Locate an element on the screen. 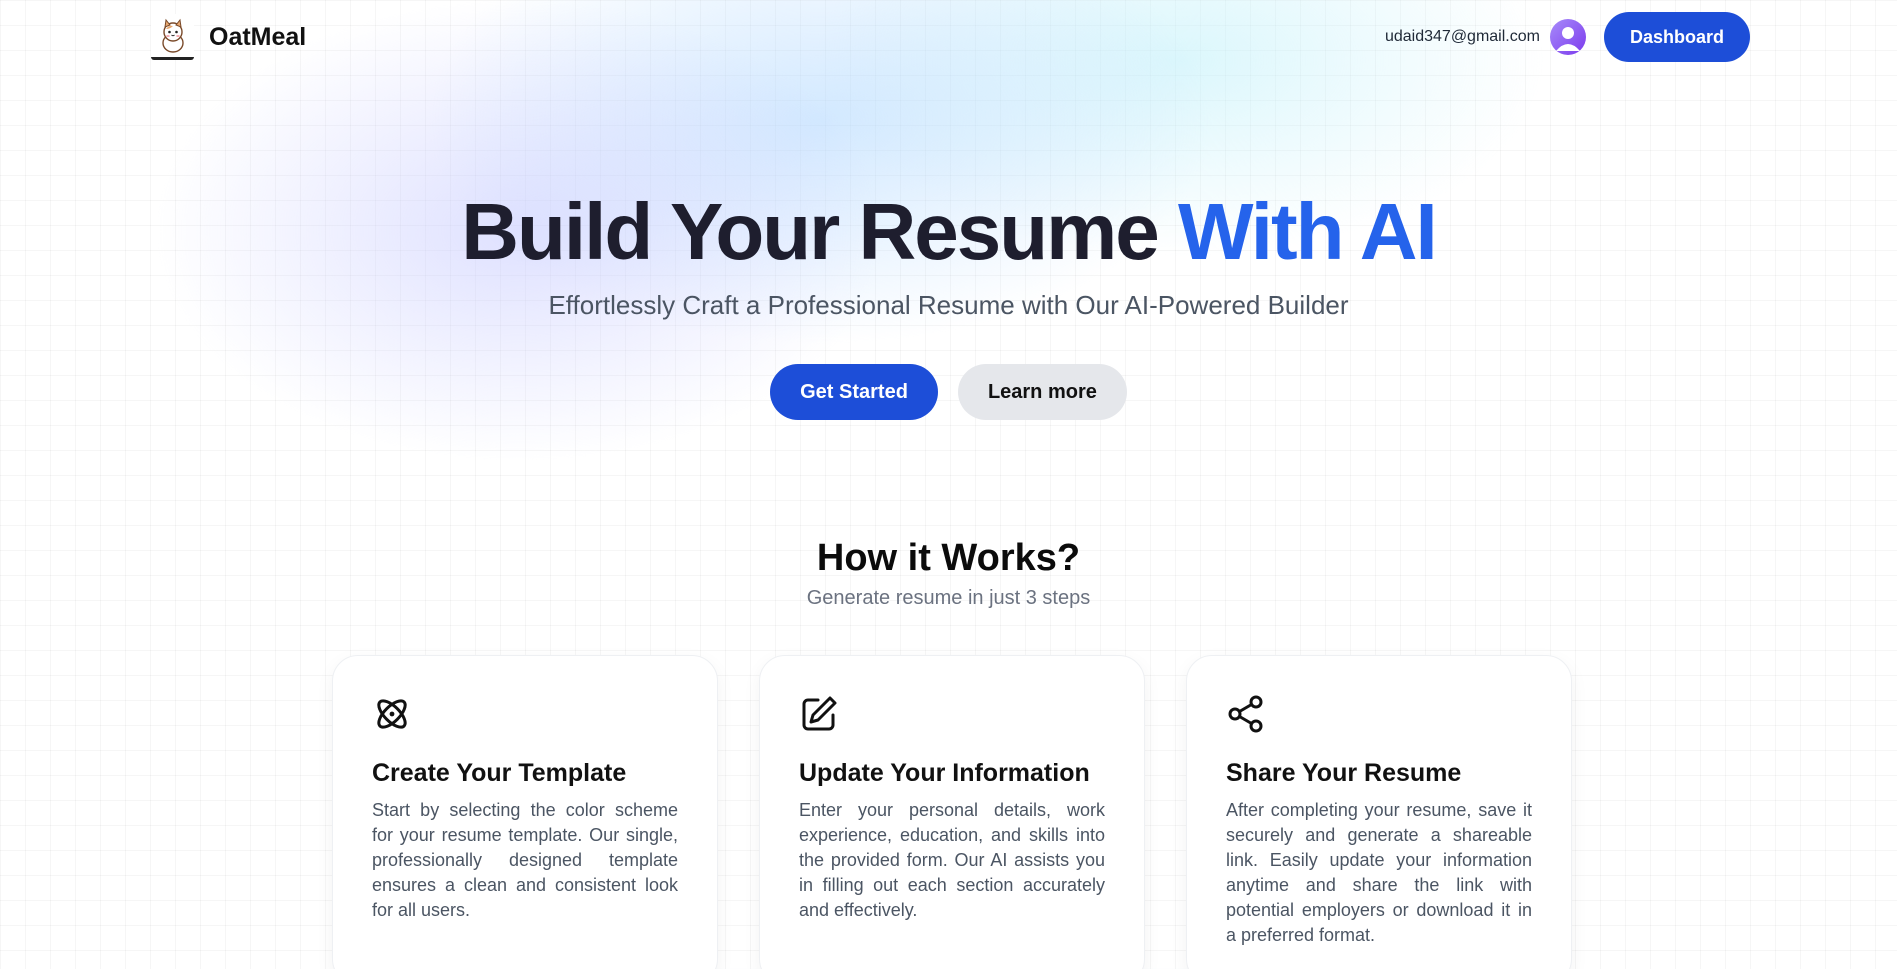 The width and height of the screenshot is (1897, 969). header-actions: udaid347@gmail.com Dashboard is located at coordinates (1567, 37).